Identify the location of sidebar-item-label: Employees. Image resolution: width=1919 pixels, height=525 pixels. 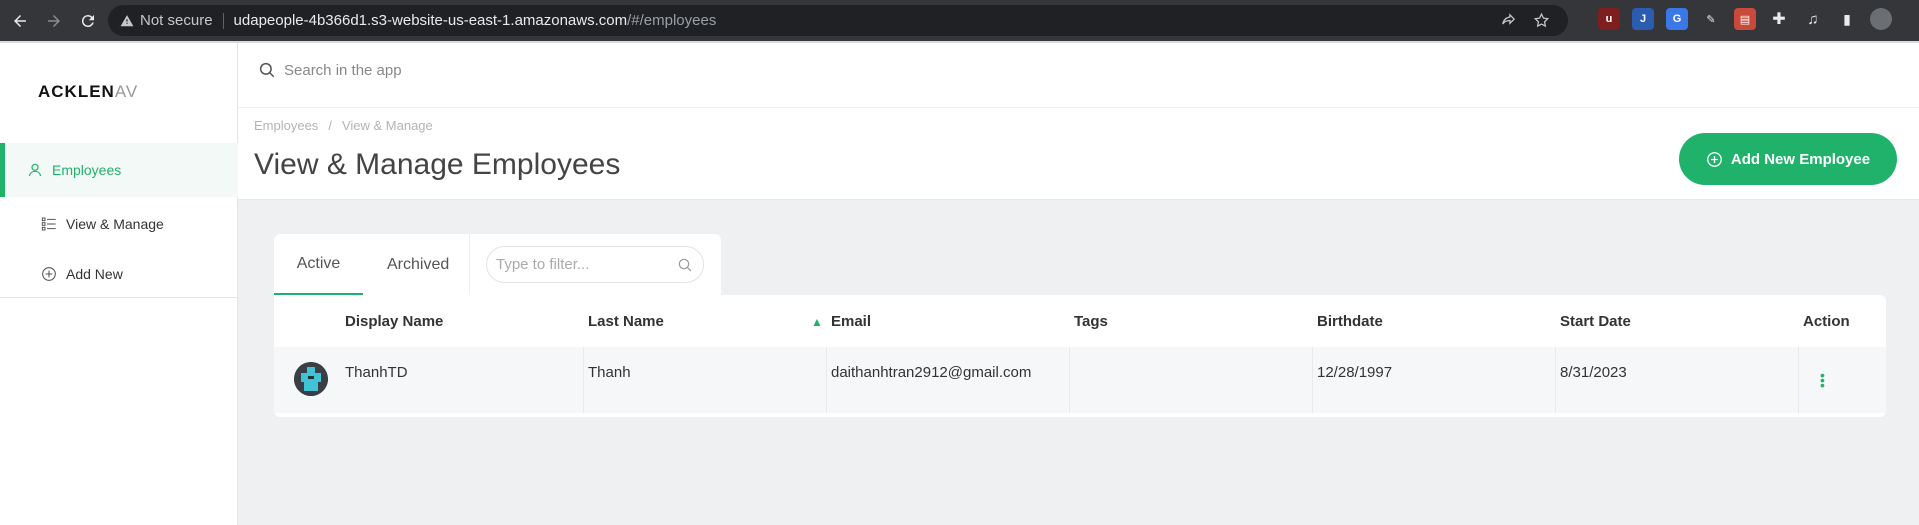
(87, 170).